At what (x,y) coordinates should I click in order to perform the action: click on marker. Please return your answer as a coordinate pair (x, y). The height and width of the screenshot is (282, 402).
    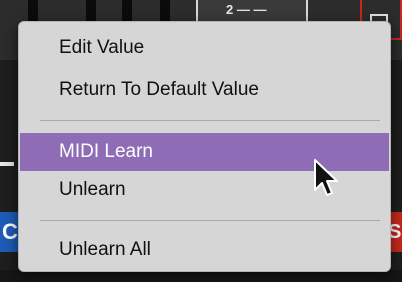
    Looking at the image, I should click on (7, 164).